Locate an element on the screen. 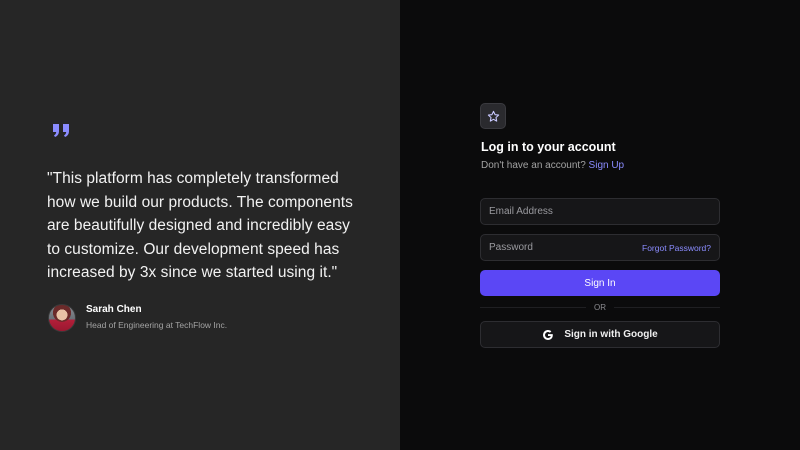 Image resolution: width=800 pixels, height=450 pixels. signup-link: Sign Up is located at coordinates (607, 165).